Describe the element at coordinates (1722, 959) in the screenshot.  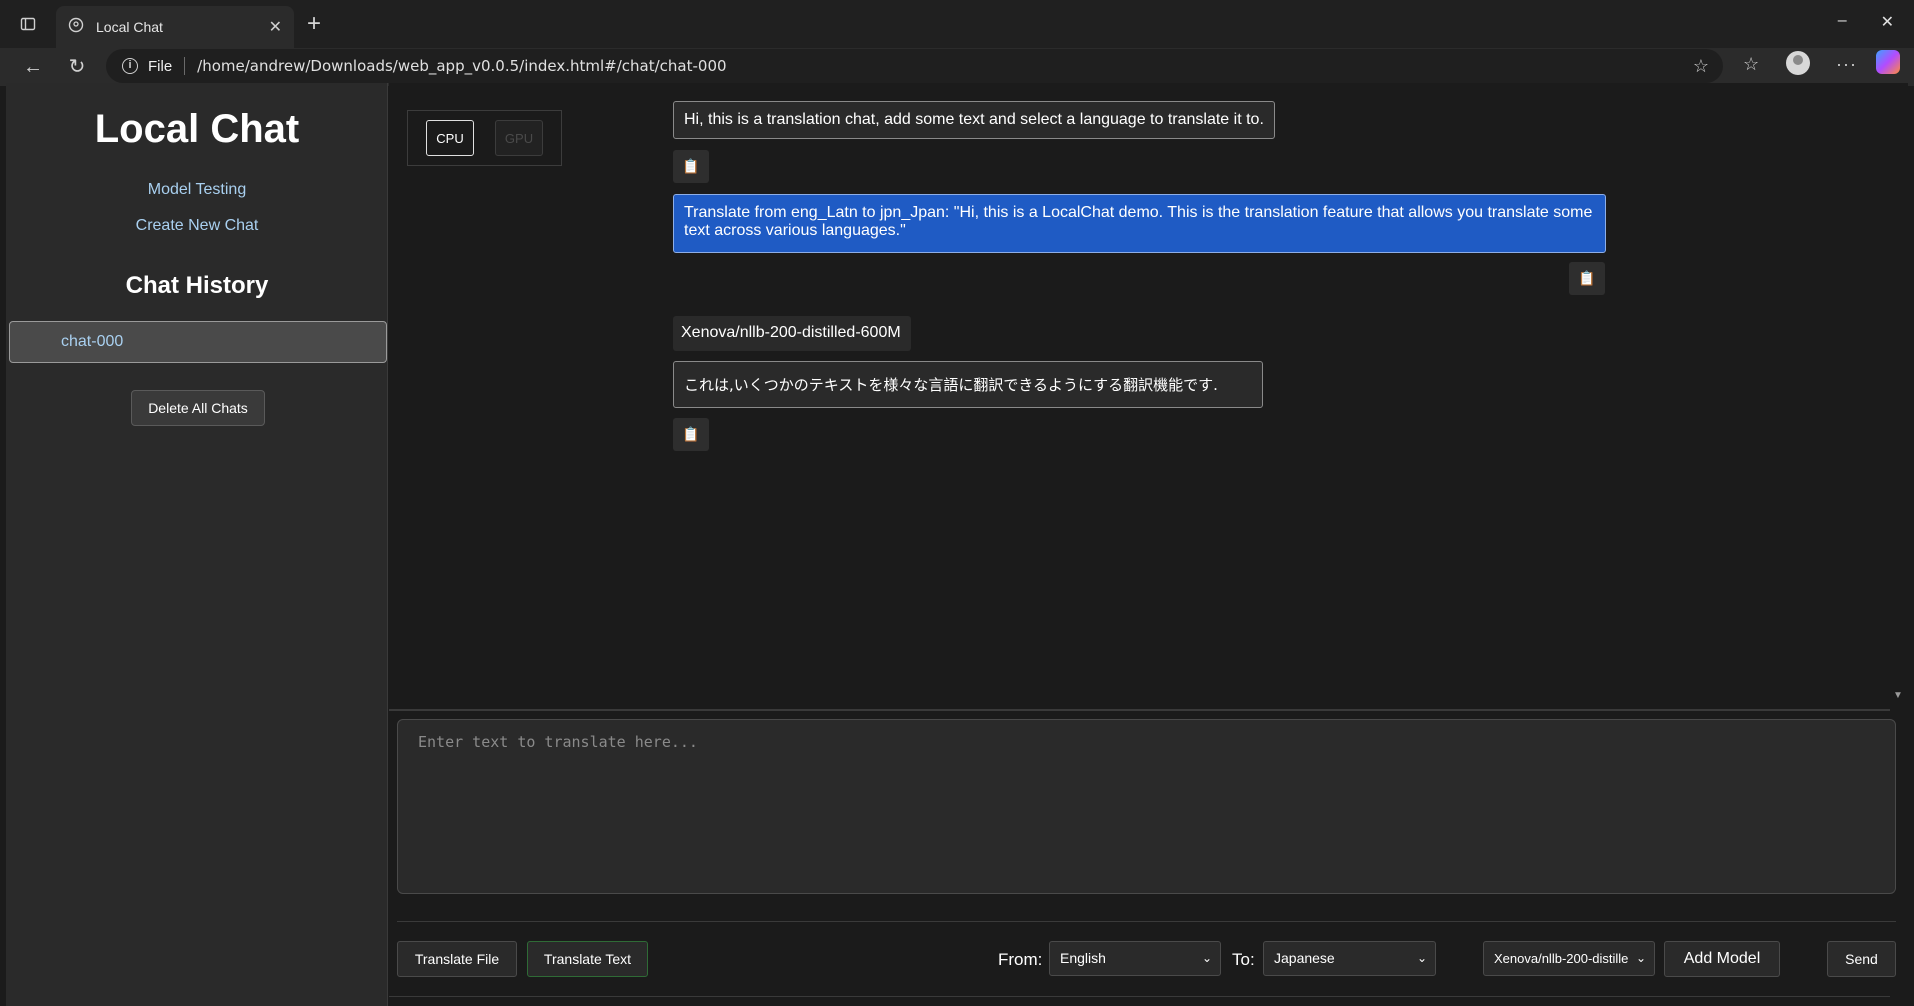
I see `add-model-button: Add Model` at that location.